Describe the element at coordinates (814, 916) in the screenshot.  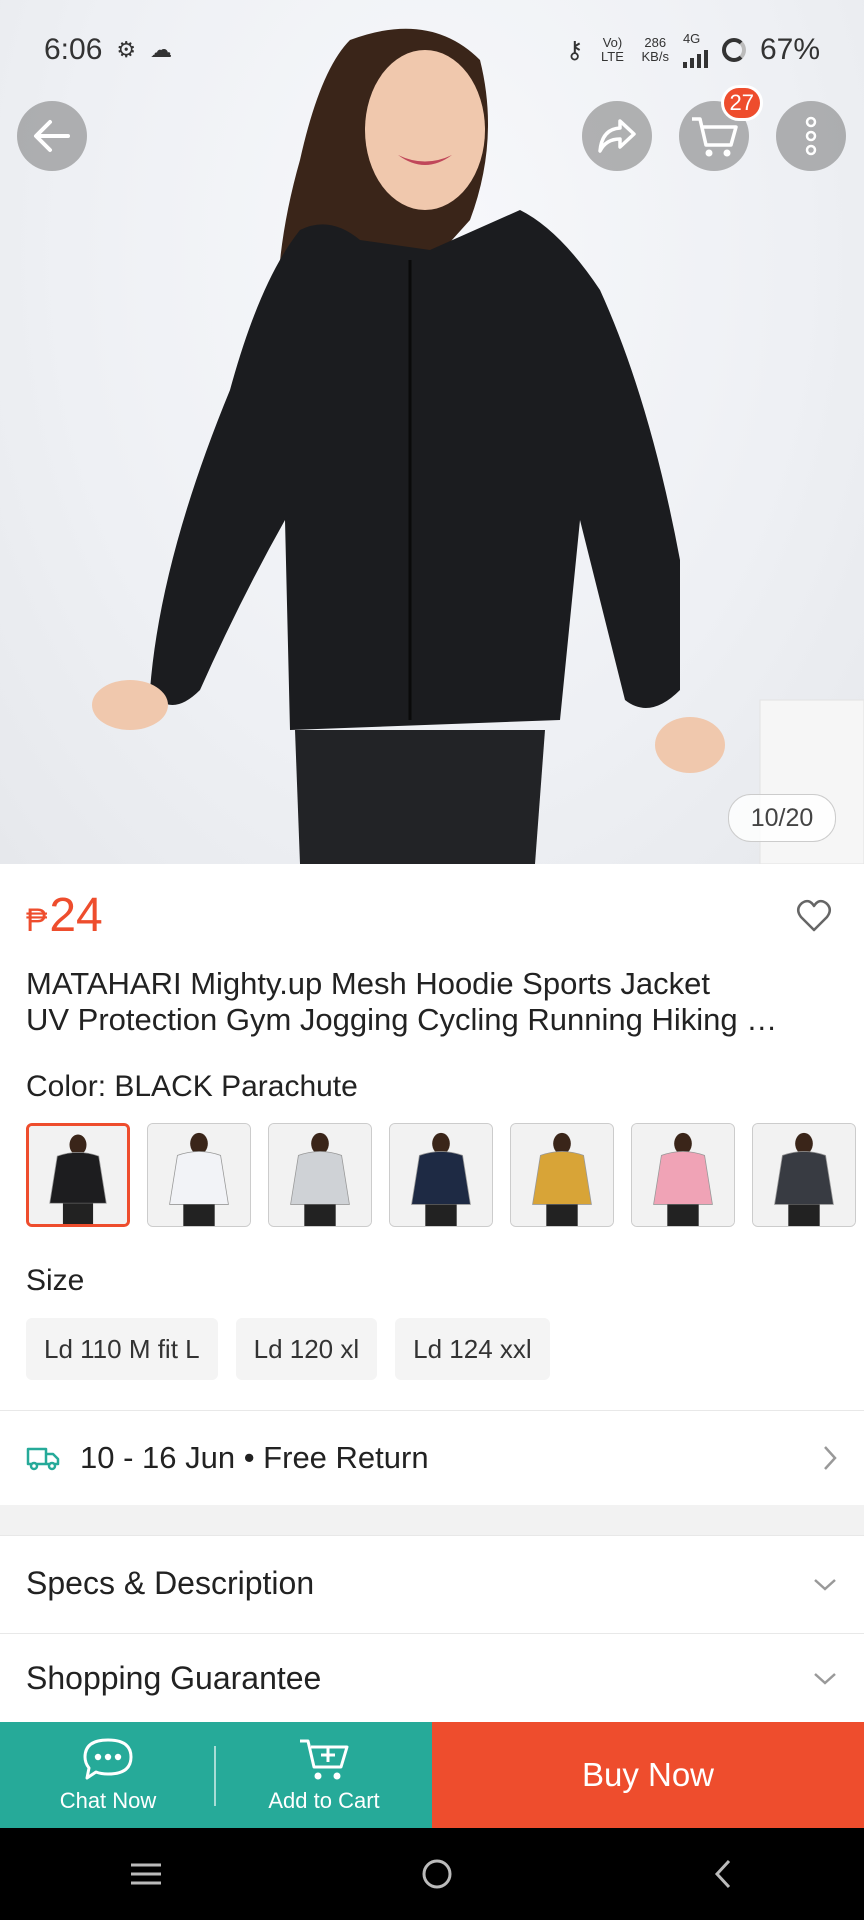
I see `wishlist-heart-icon` at that location.